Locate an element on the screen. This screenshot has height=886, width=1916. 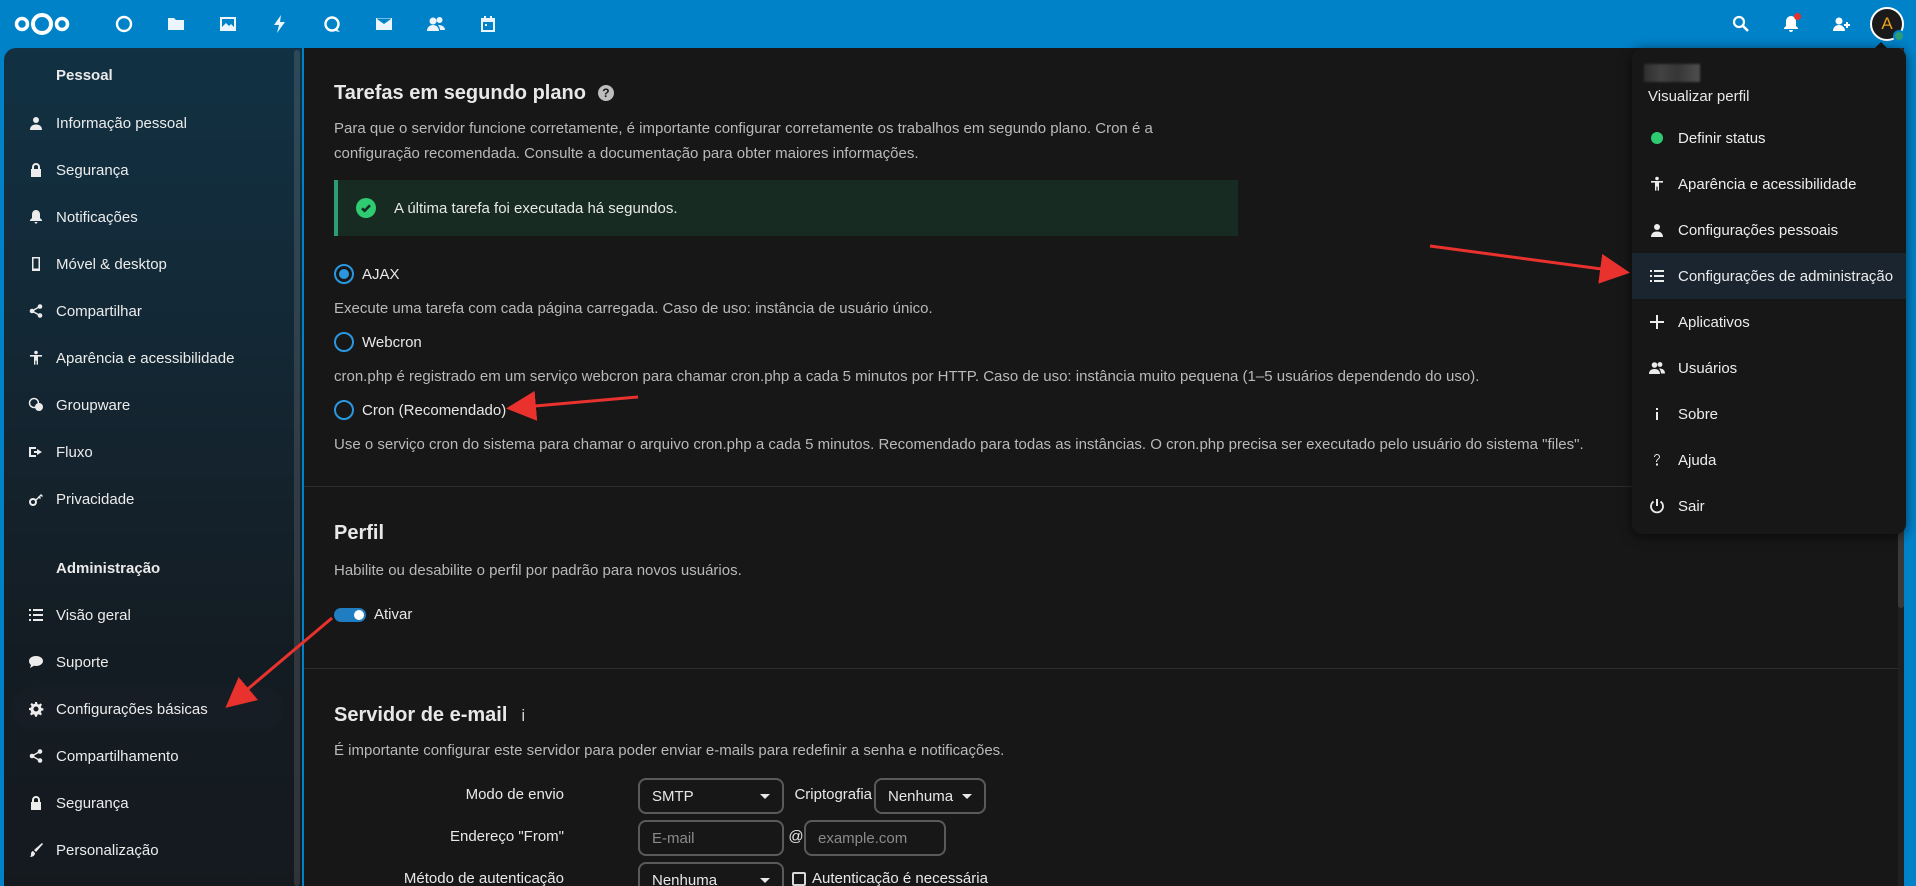
sidebar-item-groupware: Groupware is located at coordinates (148, 405).